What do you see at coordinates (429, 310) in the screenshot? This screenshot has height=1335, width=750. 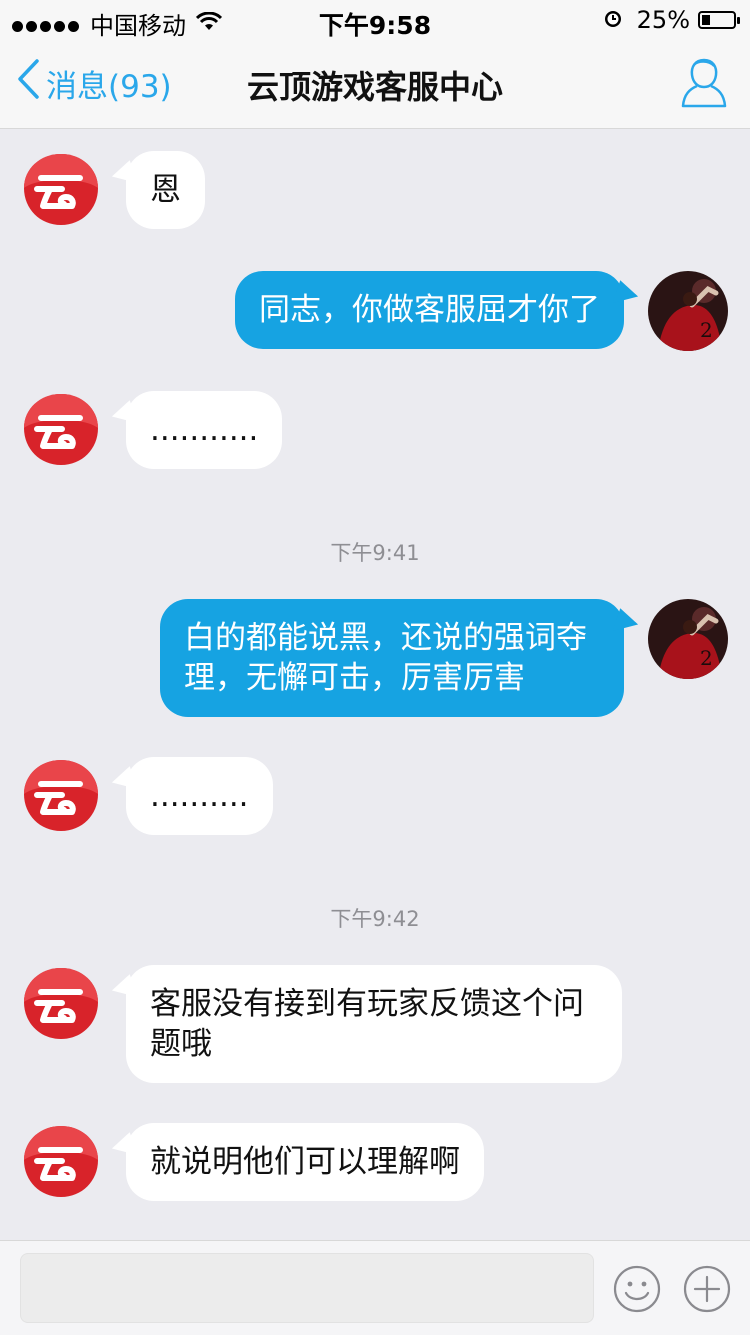 I see `message-bubble-outgoing: 同志，你做客服屈才你了` at bounding box center [429, 310].